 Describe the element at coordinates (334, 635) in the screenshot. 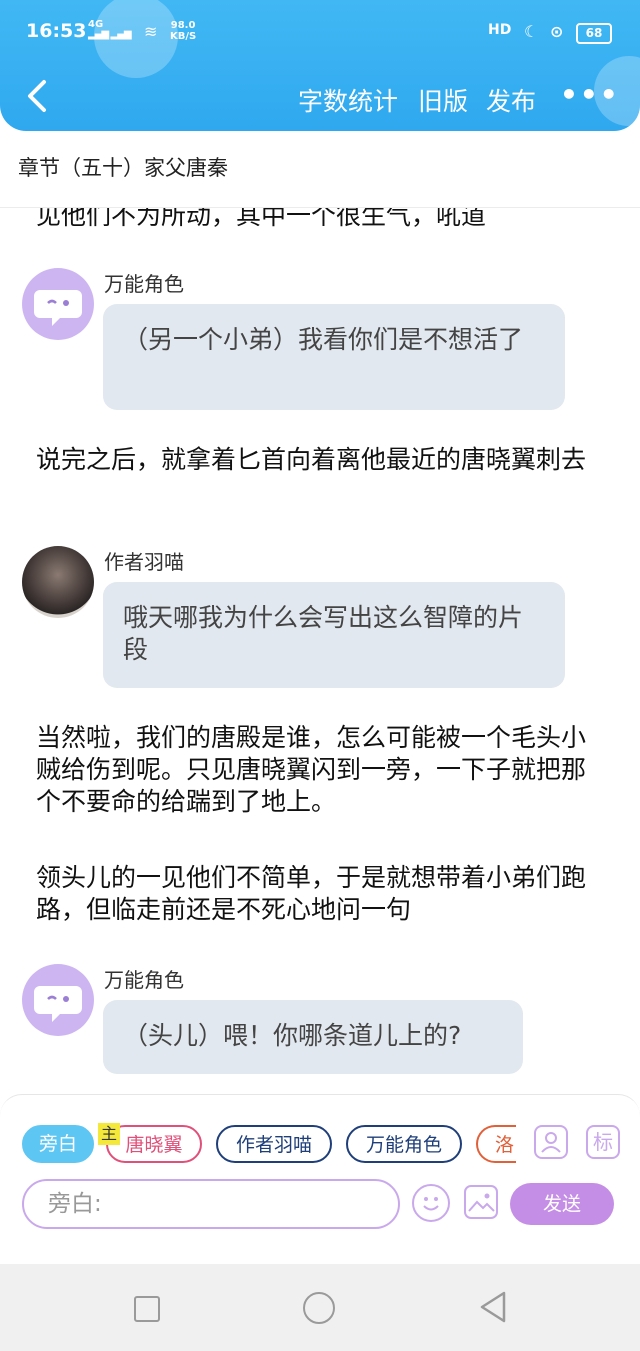

I see `dialogue-bubble: 哦天哪我为什么会写出这么智障的片段` at that location.